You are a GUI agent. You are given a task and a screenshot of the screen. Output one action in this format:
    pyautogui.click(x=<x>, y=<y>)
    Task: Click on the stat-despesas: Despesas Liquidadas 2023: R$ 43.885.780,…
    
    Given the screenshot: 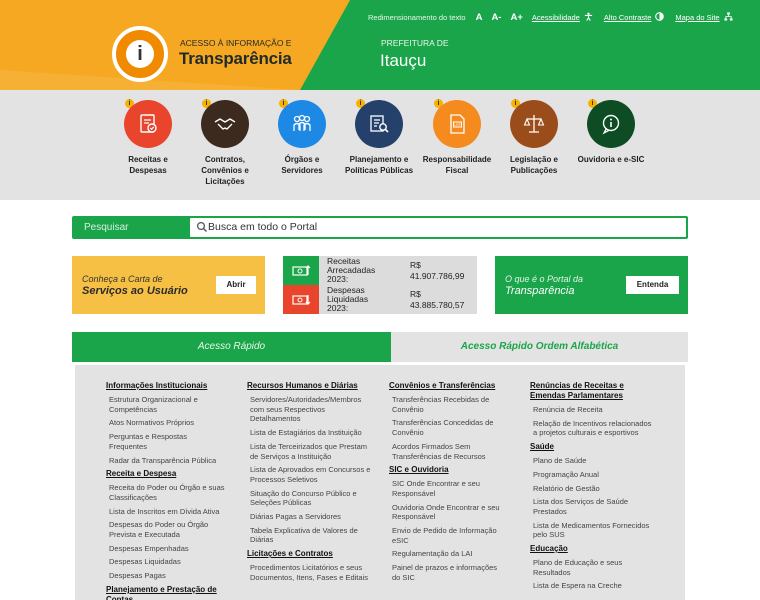 What is the action you would take?
    pyautogui.click(x=380, y=299)
    